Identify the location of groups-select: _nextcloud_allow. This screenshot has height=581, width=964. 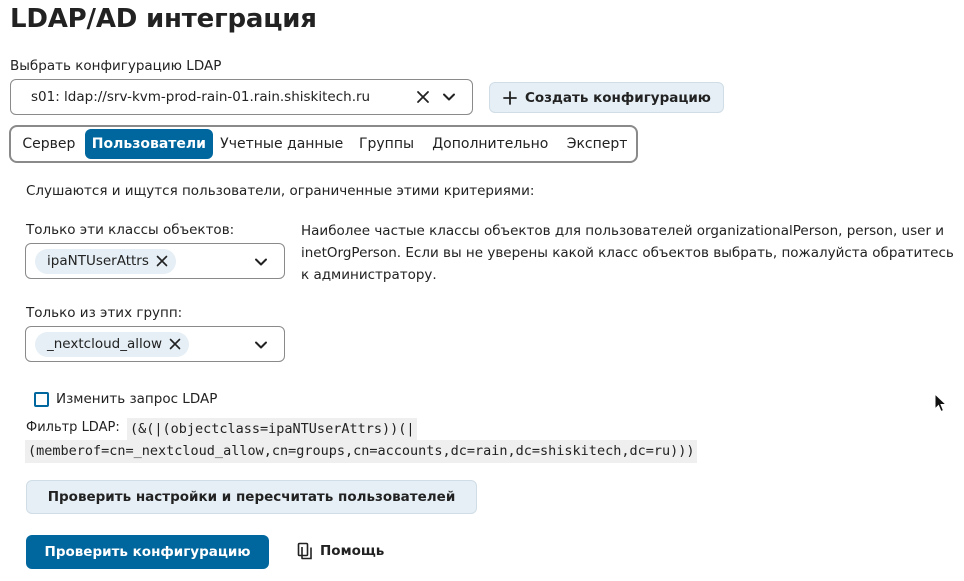
(155, 344).